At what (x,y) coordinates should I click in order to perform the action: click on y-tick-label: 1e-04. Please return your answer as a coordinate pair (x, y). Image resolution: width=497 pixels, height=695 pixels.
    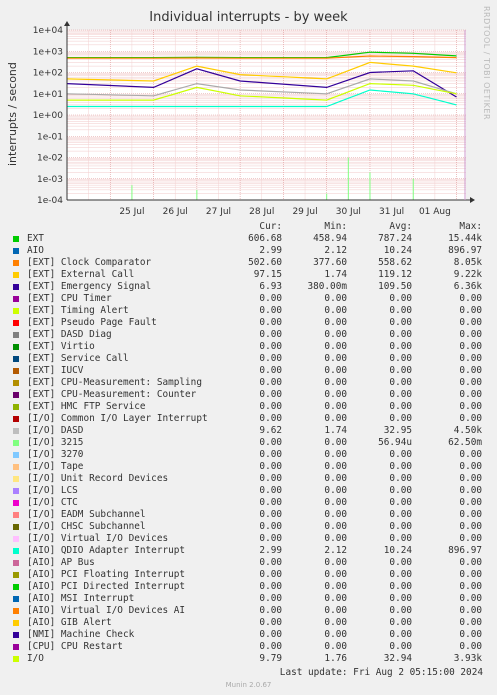
    Looking at the image, I should click on (50, 201).